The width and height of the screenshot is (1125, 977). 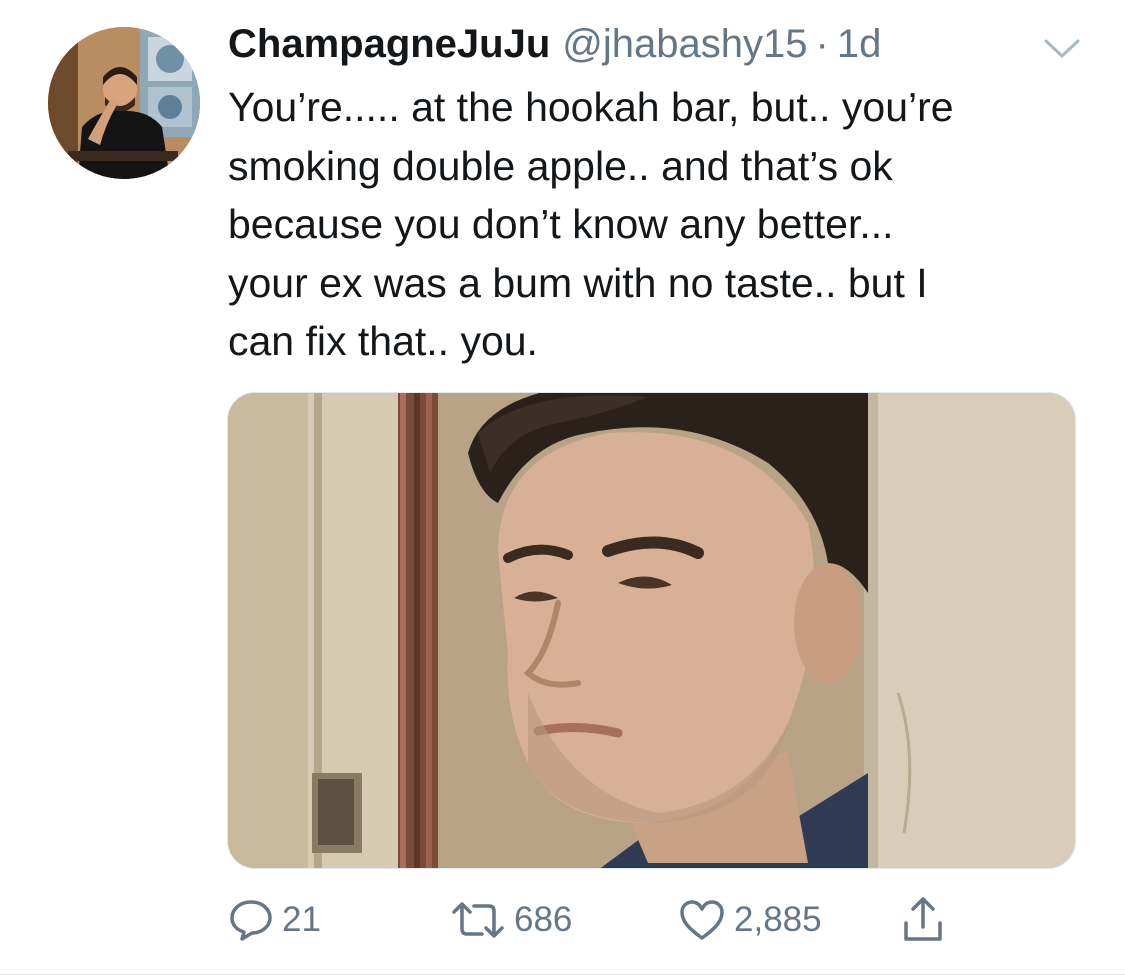 I want to click on bottom-divider, so click(x=562, y=974).